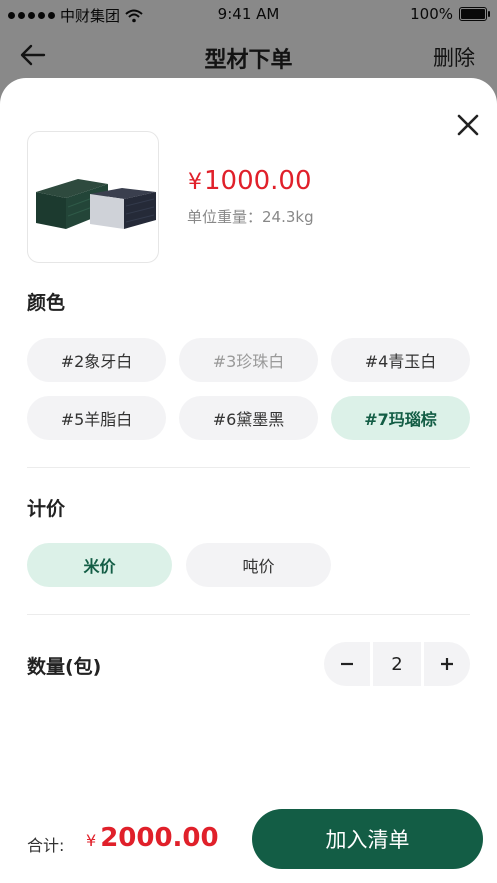  I want to click on color-option-pearl: #3珍珠白, so click(248, 360).